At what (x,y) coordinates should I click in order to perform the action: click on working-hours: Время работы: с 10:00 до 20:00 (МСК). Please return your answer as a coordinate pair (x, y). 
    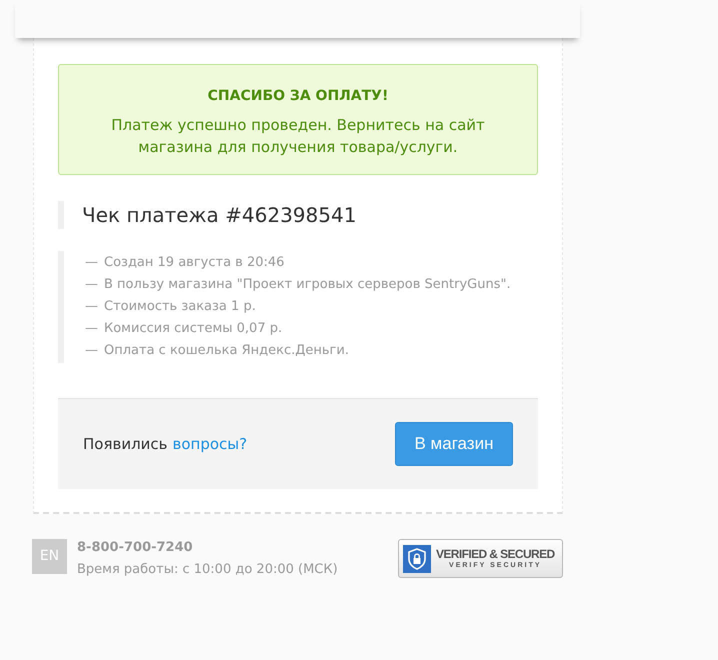
    Looking at the image, I should click on (207, 570).